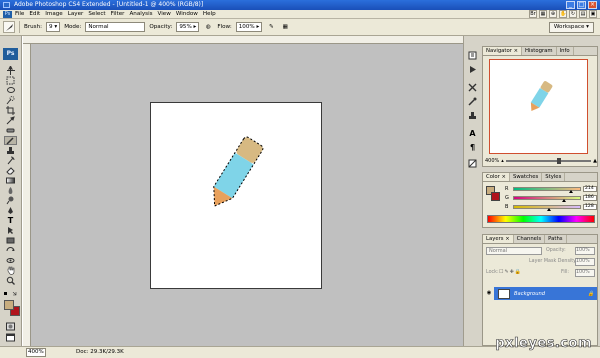 The height and width of the screenshot is (358, 600). What do you see at coordinates (543, 14) in the screenshot?
I see `view-extras-icon: ▦` at bounding box center [543, 14].